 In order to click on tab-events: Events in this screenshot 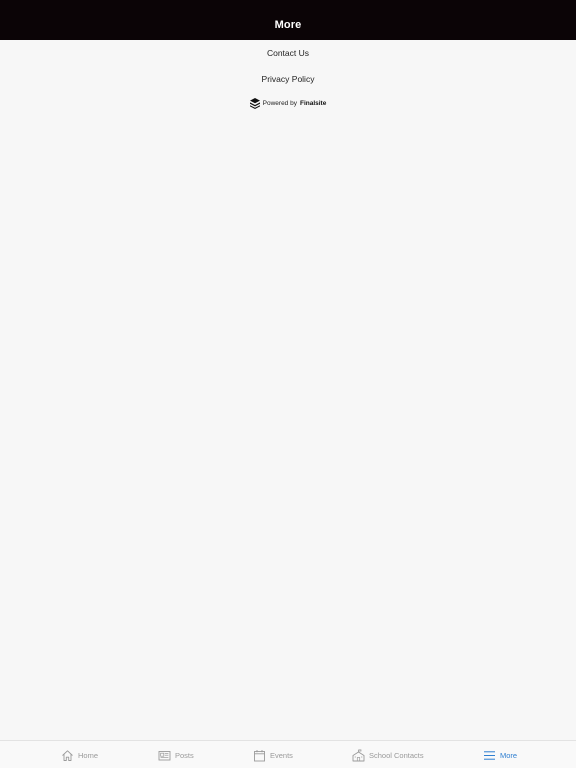, I will do `click(273, 755)`.